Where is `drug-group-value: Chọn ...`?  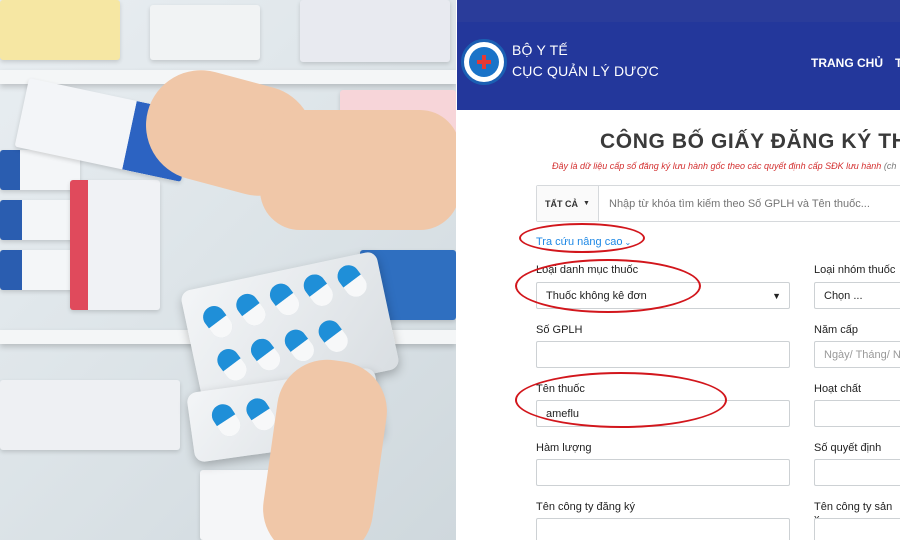 drug-group-value: Chọn ... is located at coordinates (843, 295).